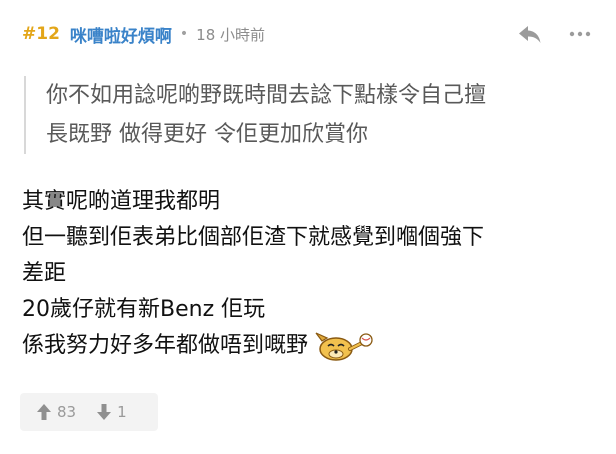 The image size is (616, 454). Describe the element at coordinates (44, 412) in the screenshot. I see `arrow-up-icon` at that location.